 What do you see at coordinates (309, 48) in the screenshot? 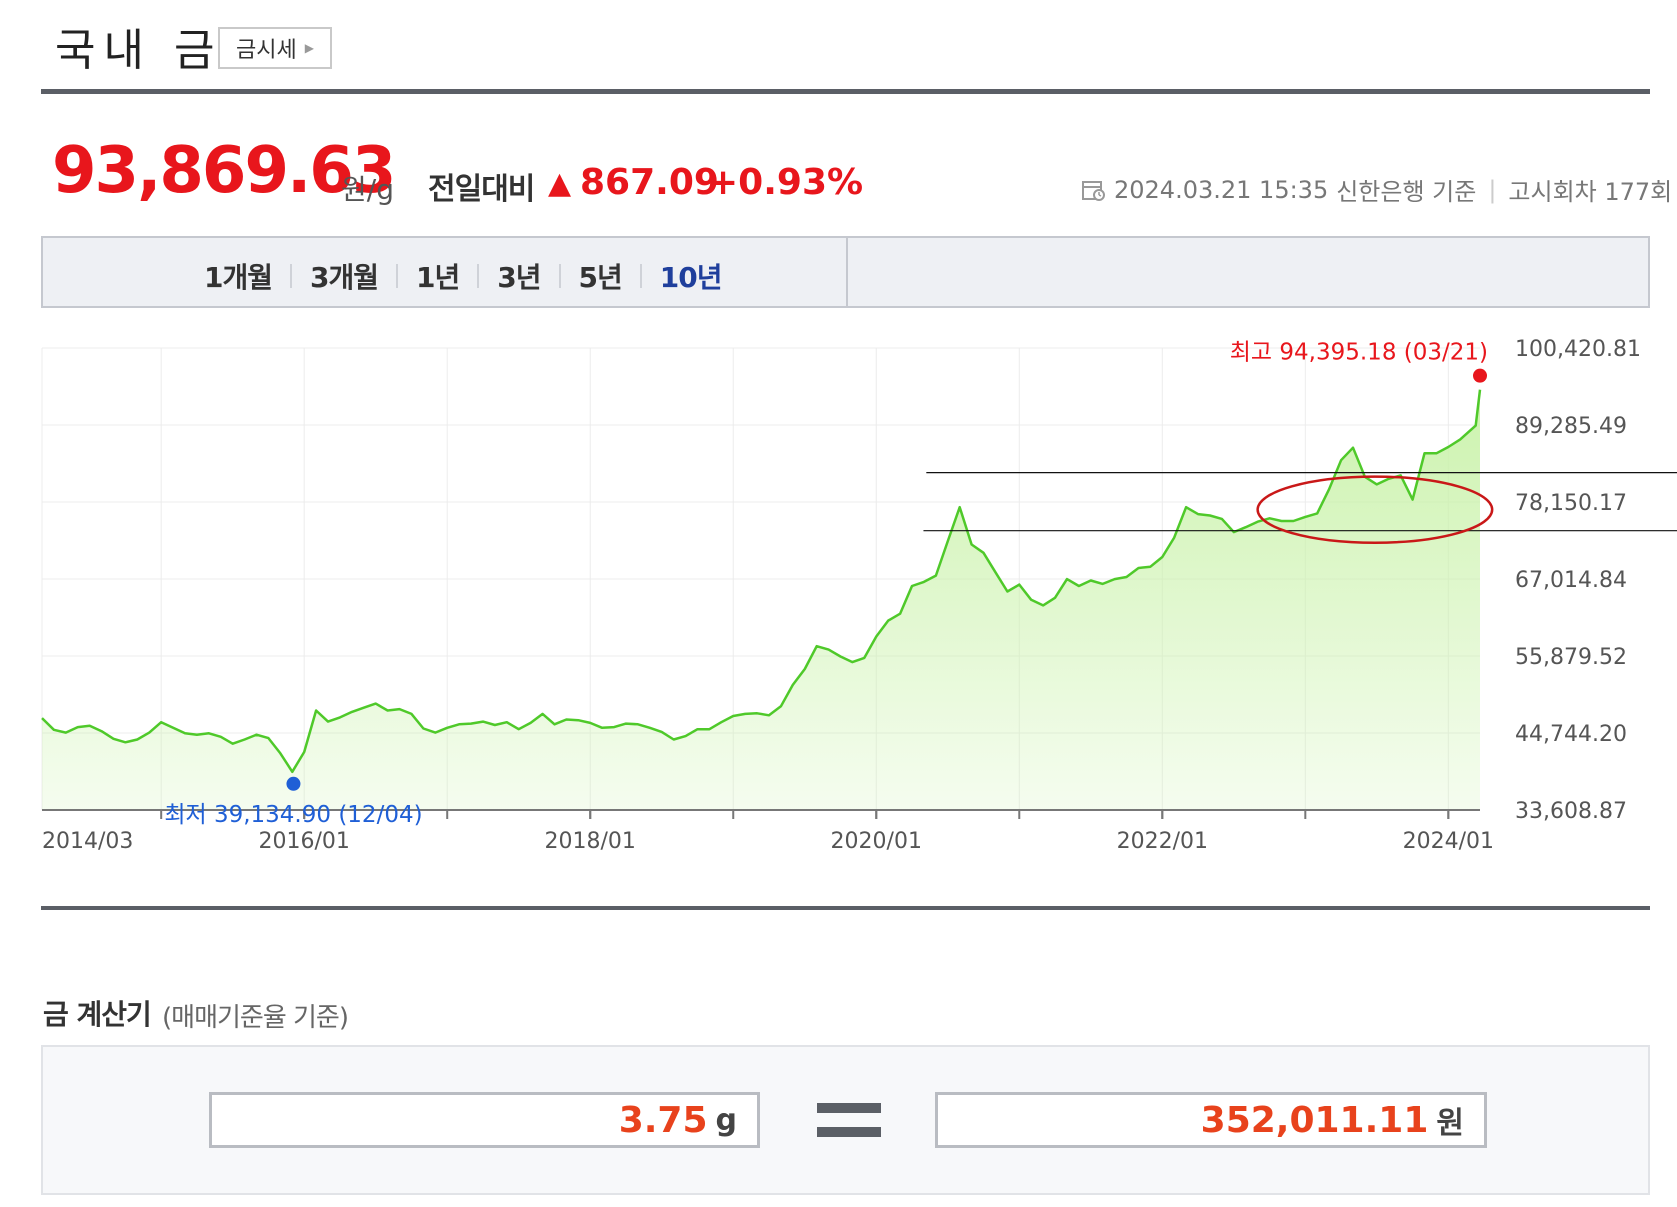
I see `triangle-right-icon: ▶` at bounding box center [309, 48].